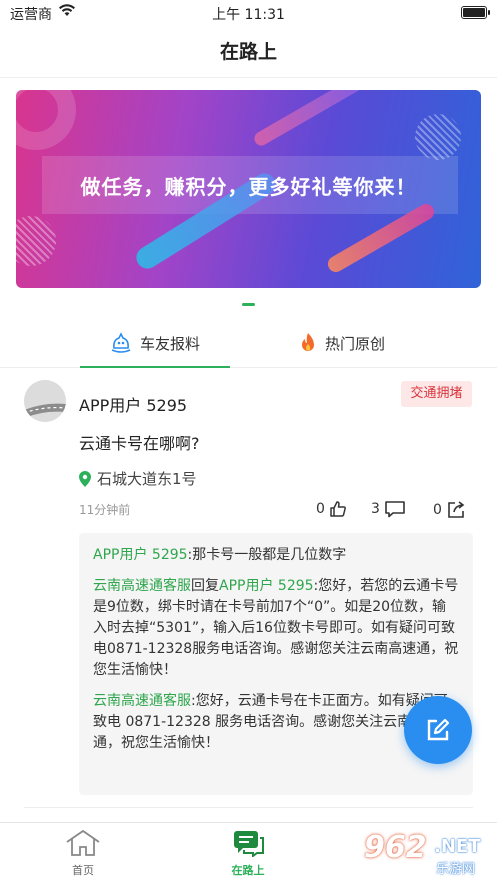 The height and width of the screenshot is (883, 497). I want to click on mascot-icon, so click(121, 342).